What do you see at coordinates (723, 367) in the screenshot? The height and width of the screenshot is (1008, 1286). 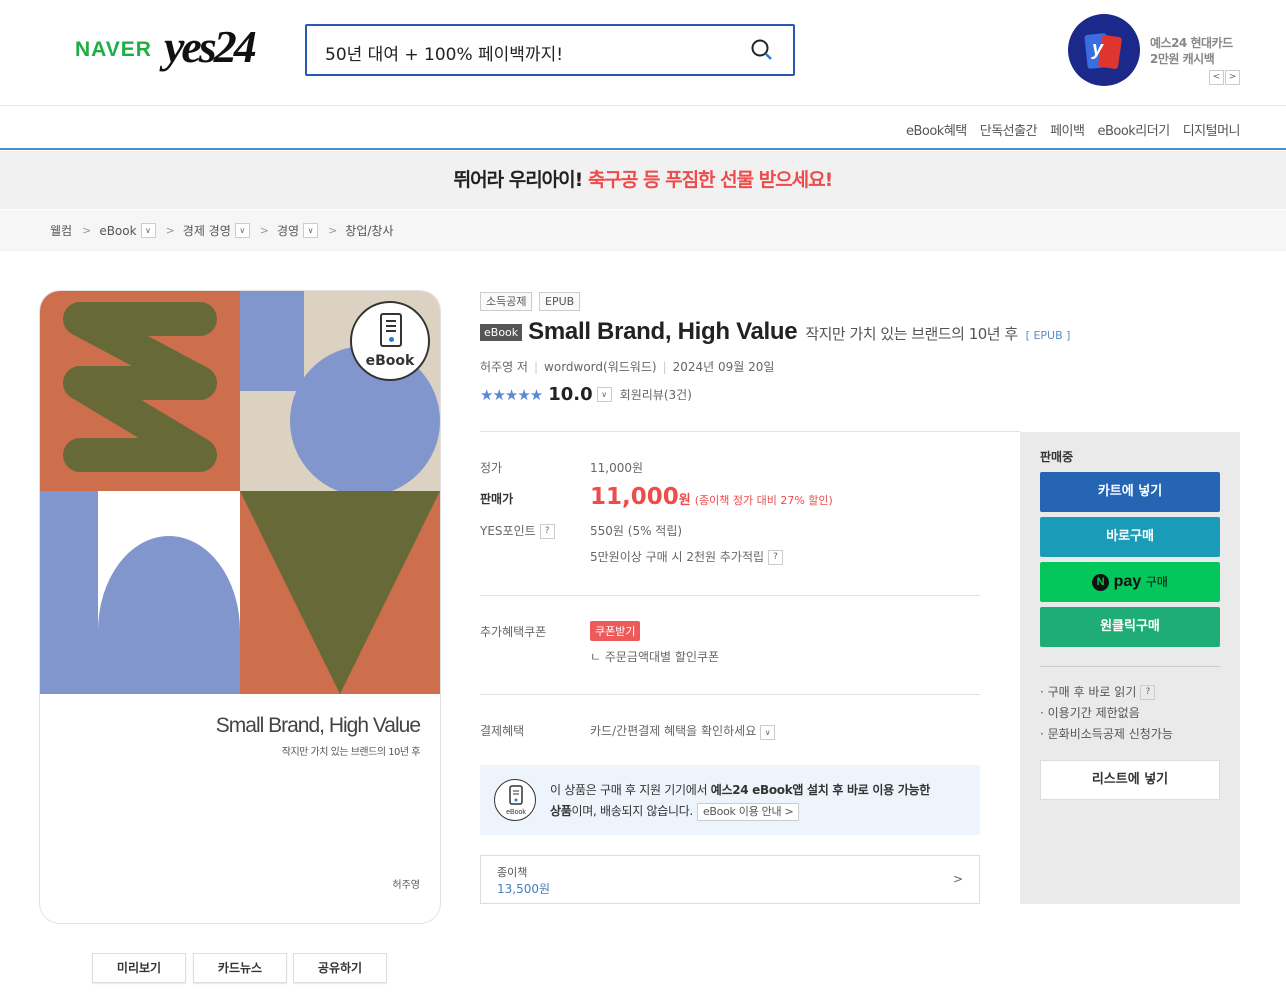 I see `publish-date: 2024년 09월 20일` at bounding box center [723, 367].